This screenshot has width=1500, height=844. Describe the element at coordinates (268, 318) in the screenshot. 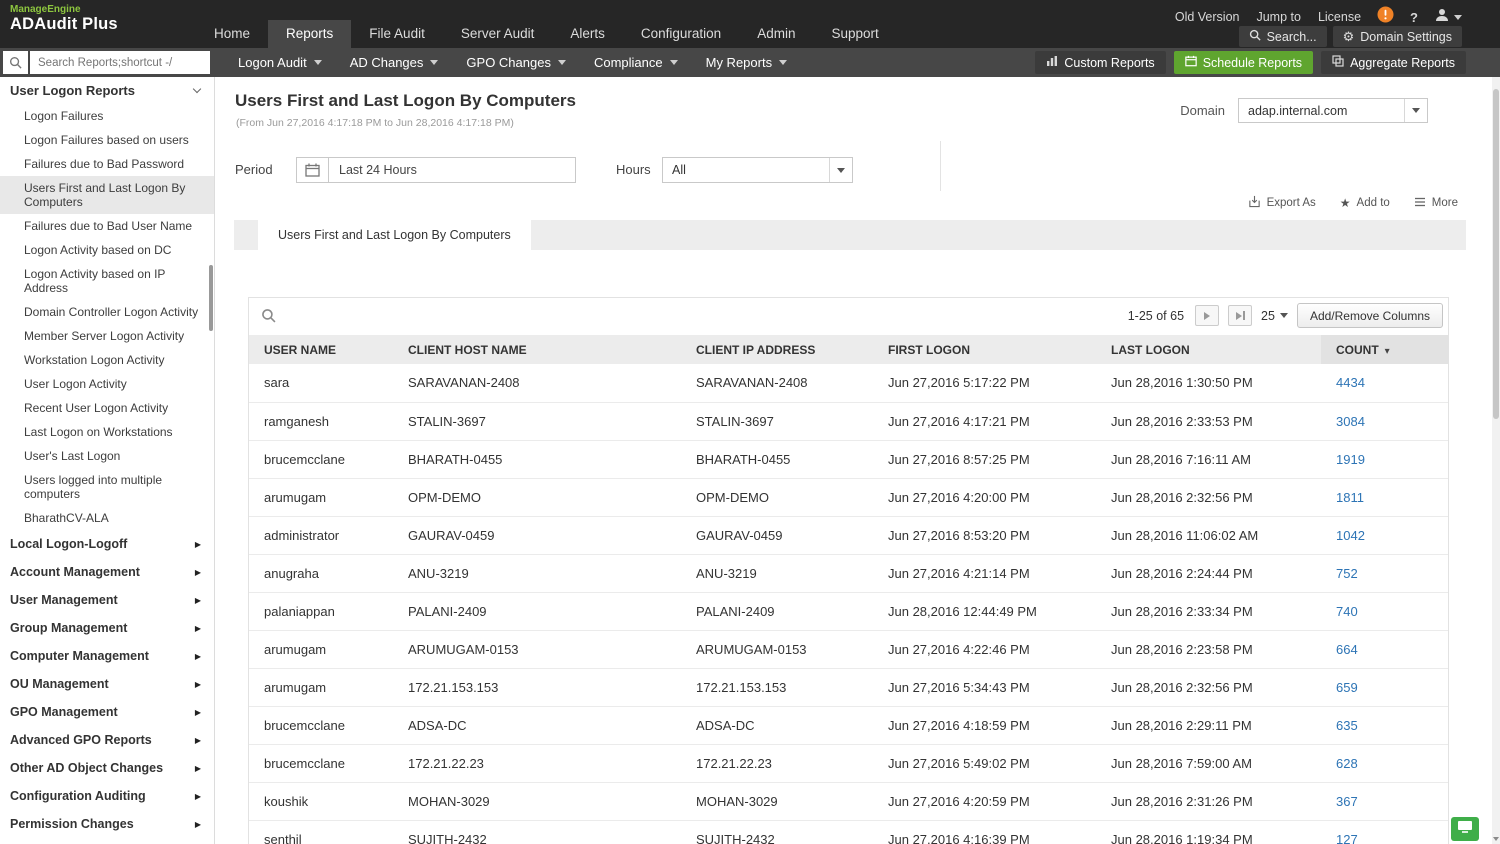

I see `table-search-icon` at that location.